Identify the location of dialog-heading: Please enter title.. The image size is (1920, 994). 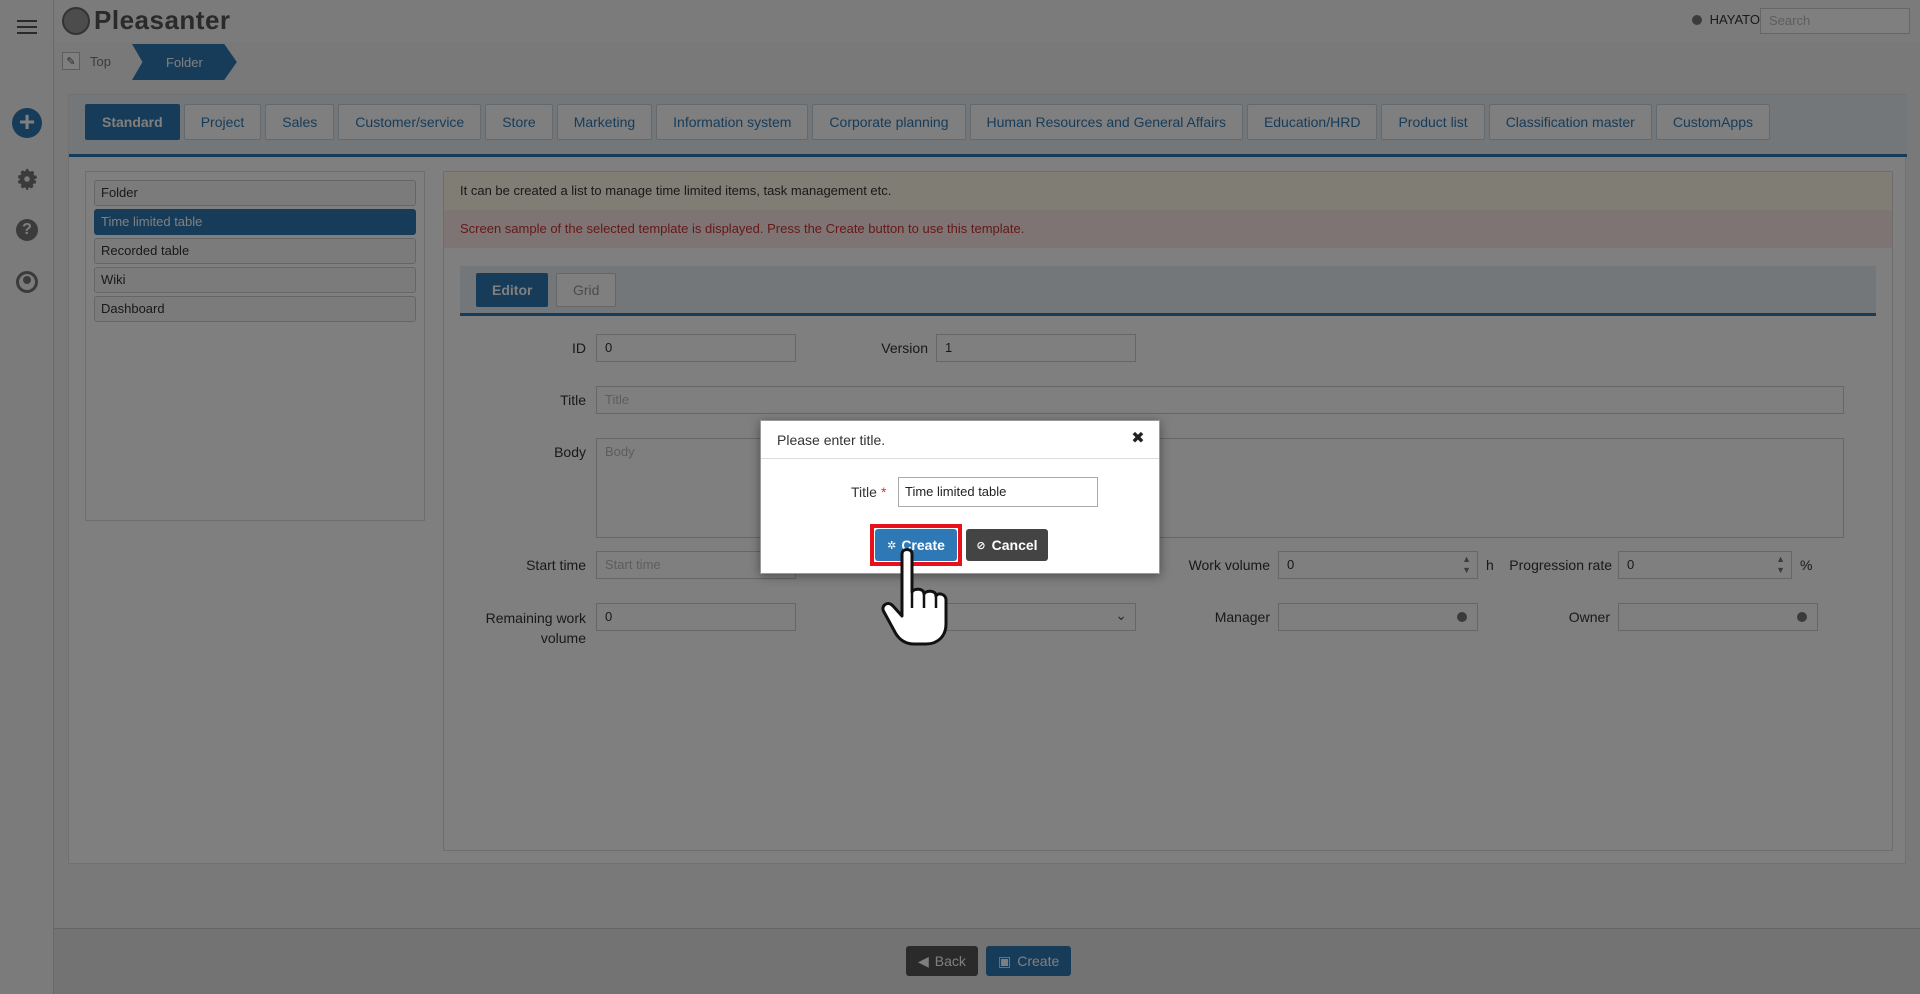
(960, 440).